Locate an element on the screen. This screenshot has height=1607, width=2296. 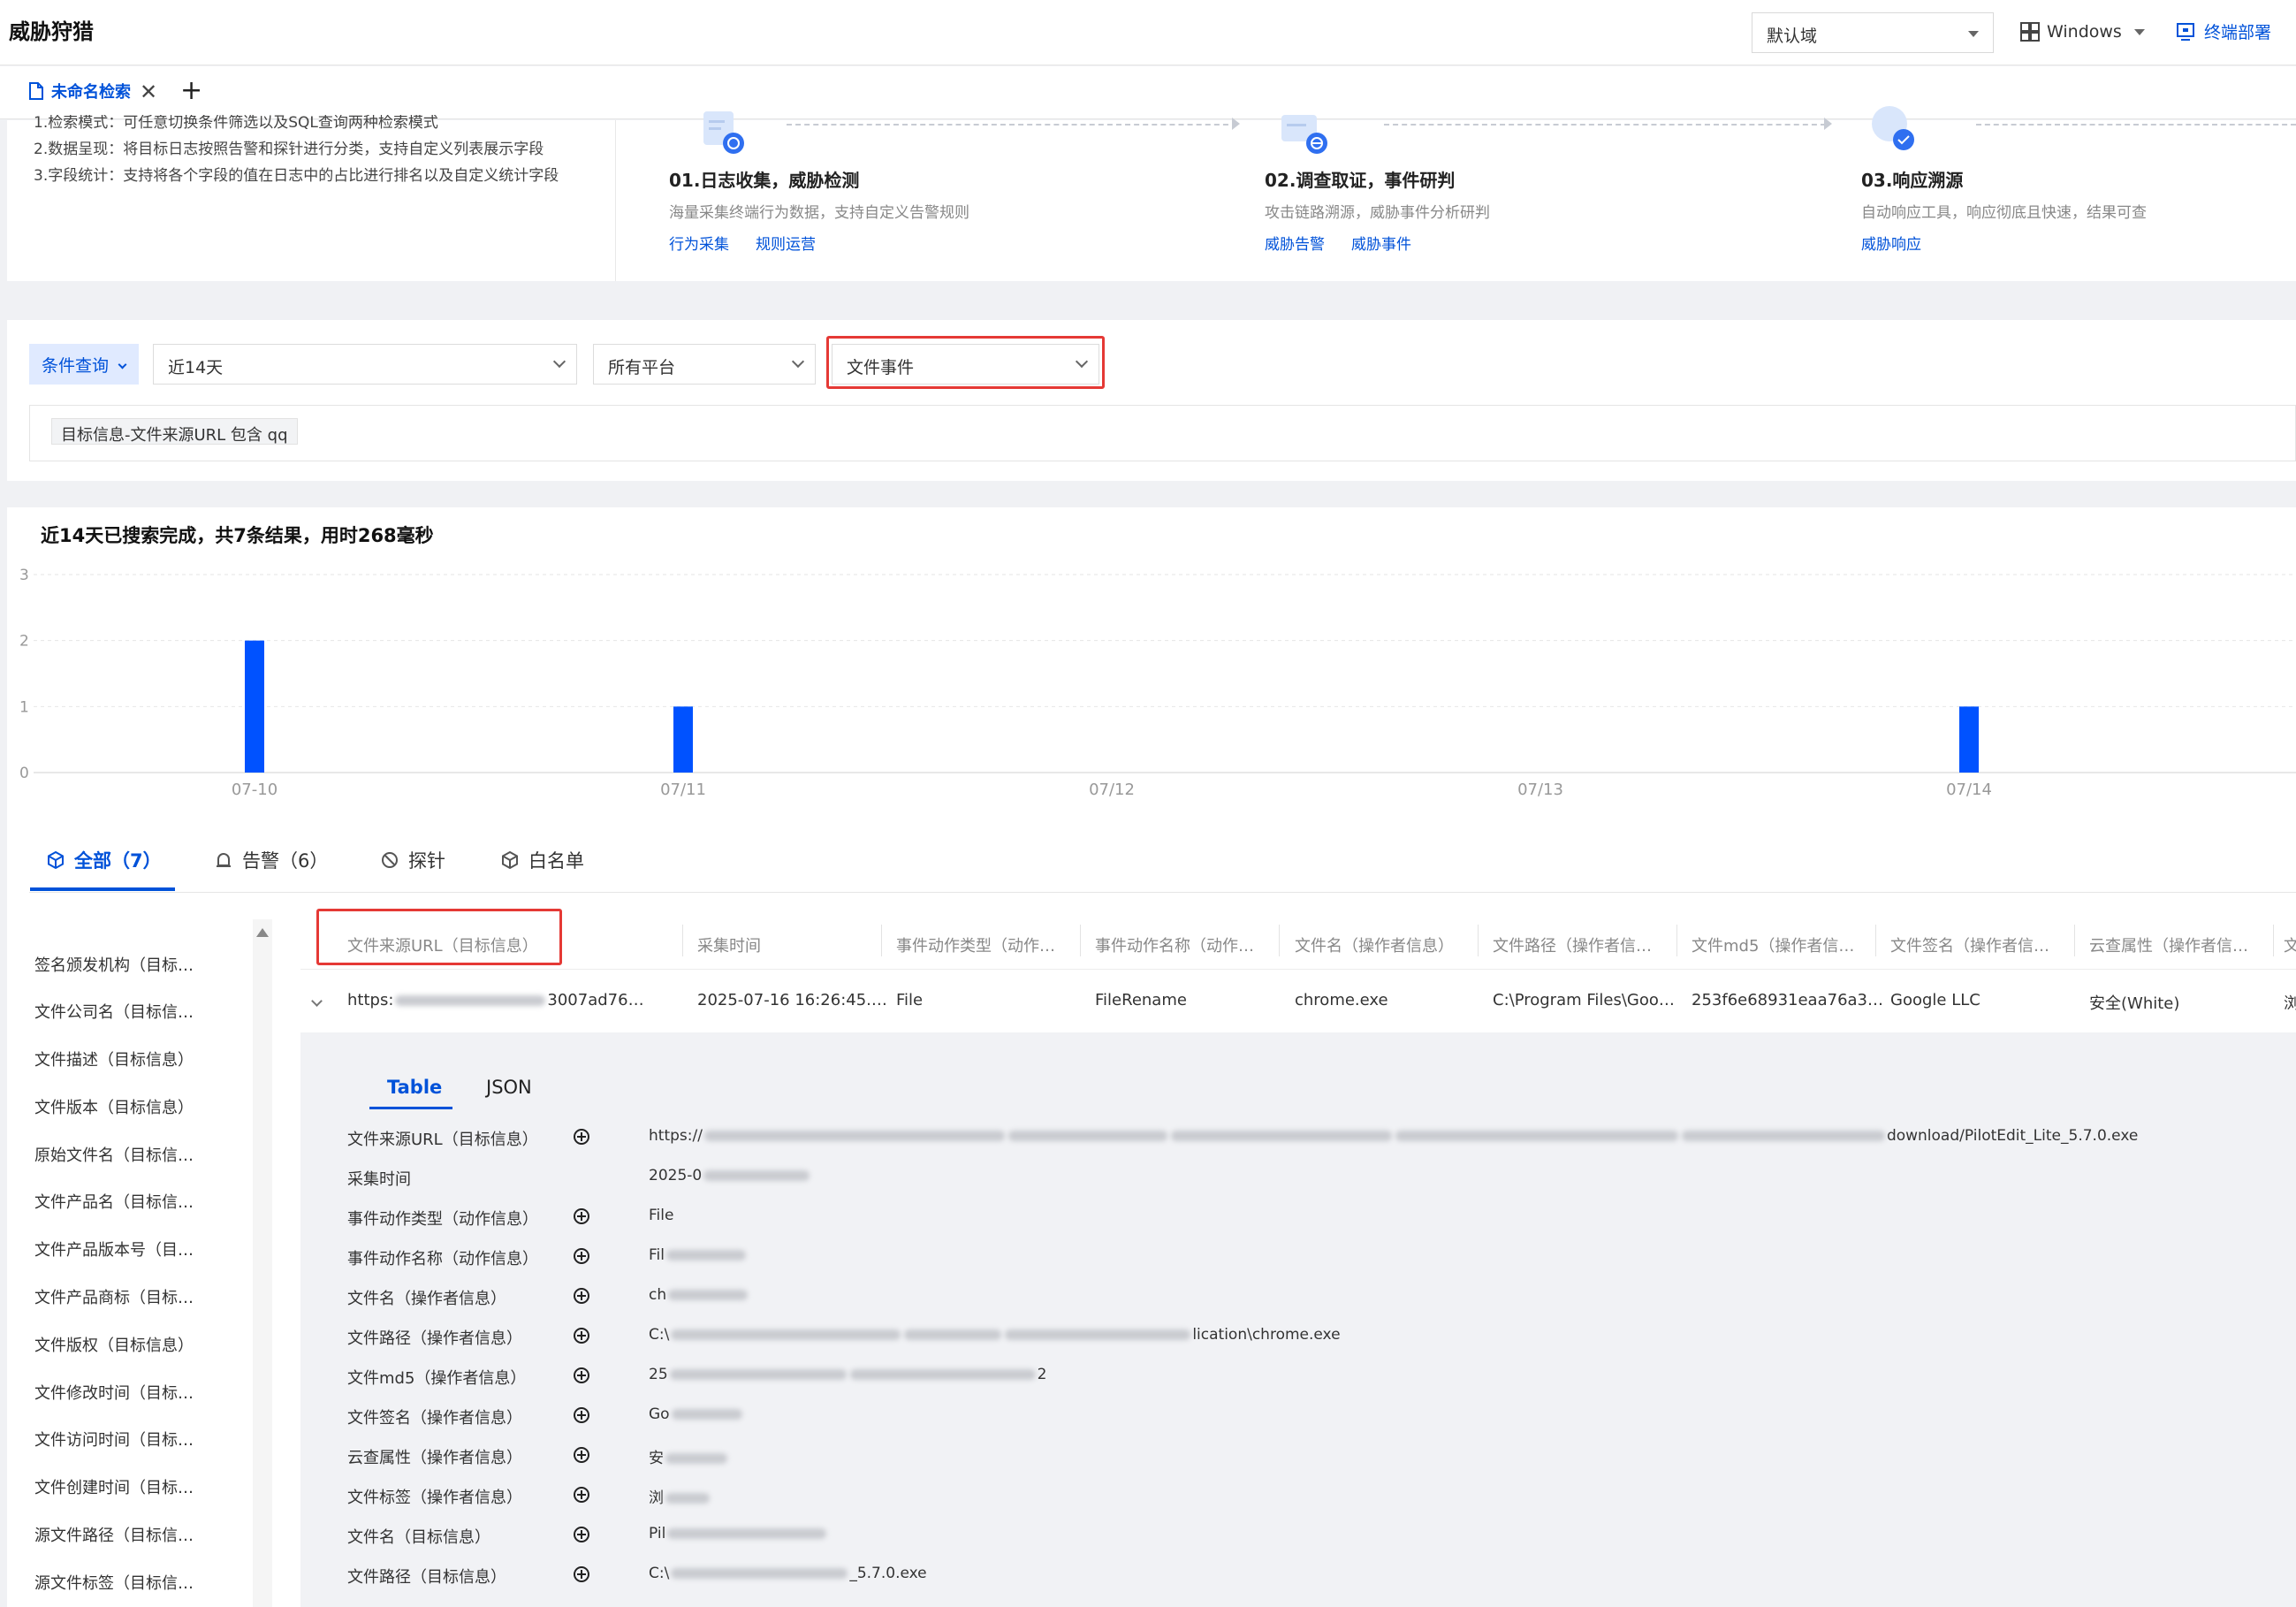
platform-select: 所有平台 is located at coordinates (705, 364).